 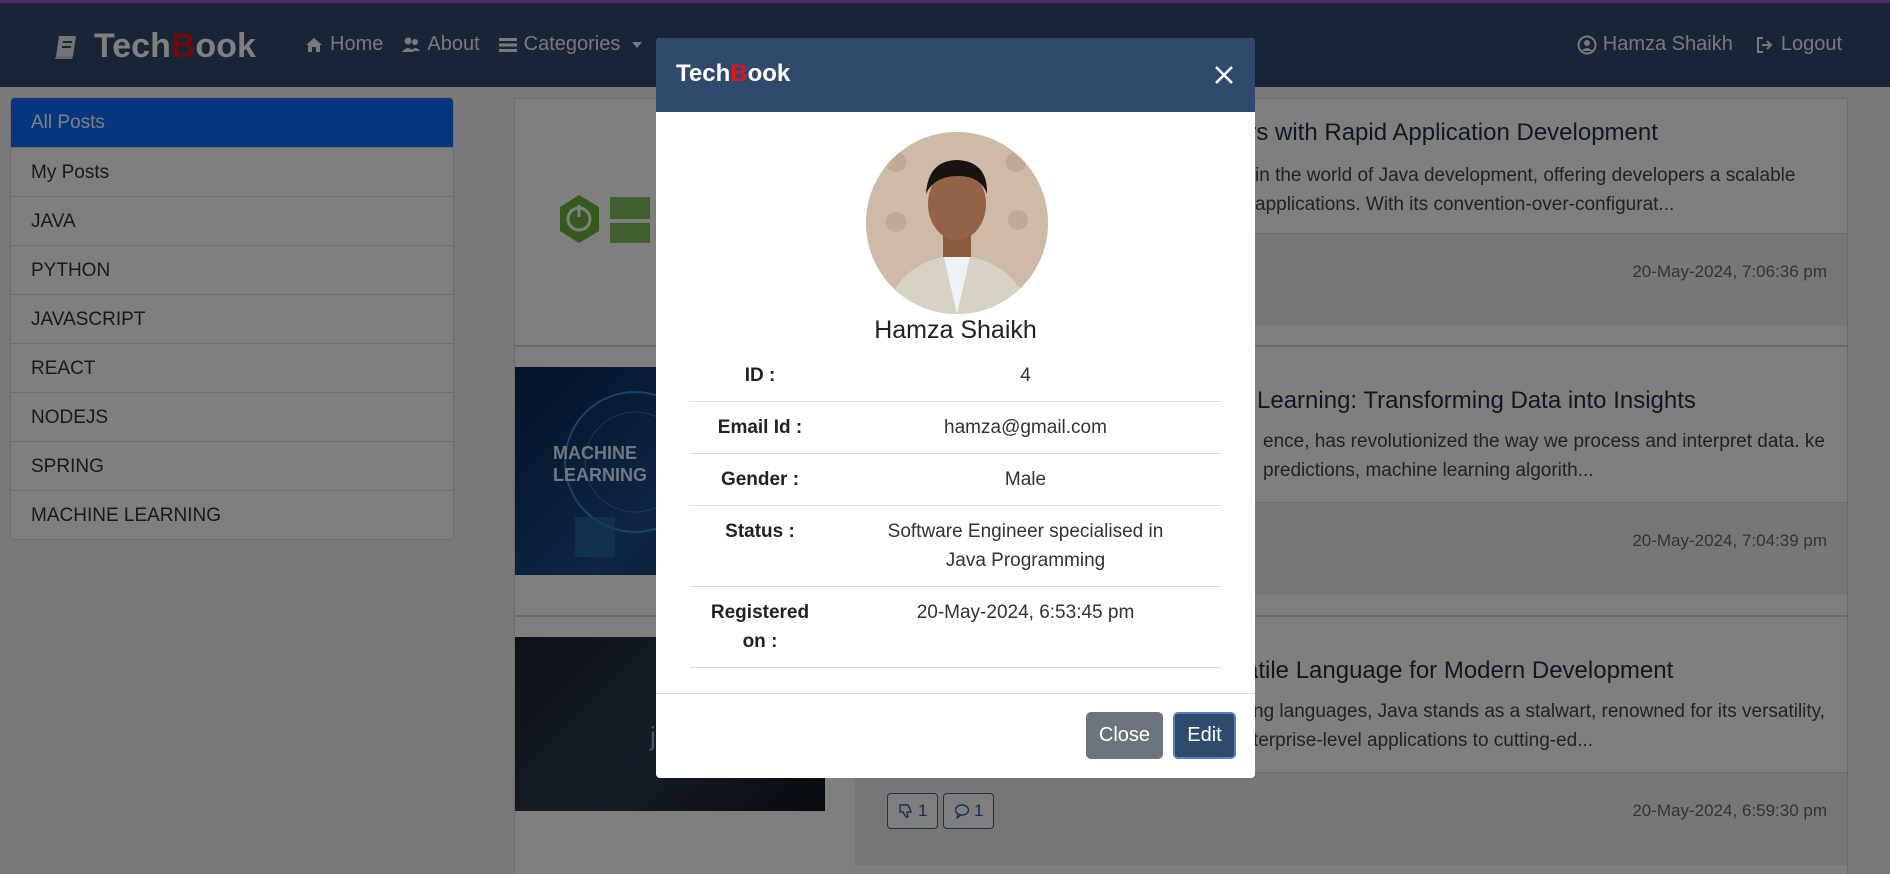 I want to click on detail-label: Status :, so click(x=760, y=546).